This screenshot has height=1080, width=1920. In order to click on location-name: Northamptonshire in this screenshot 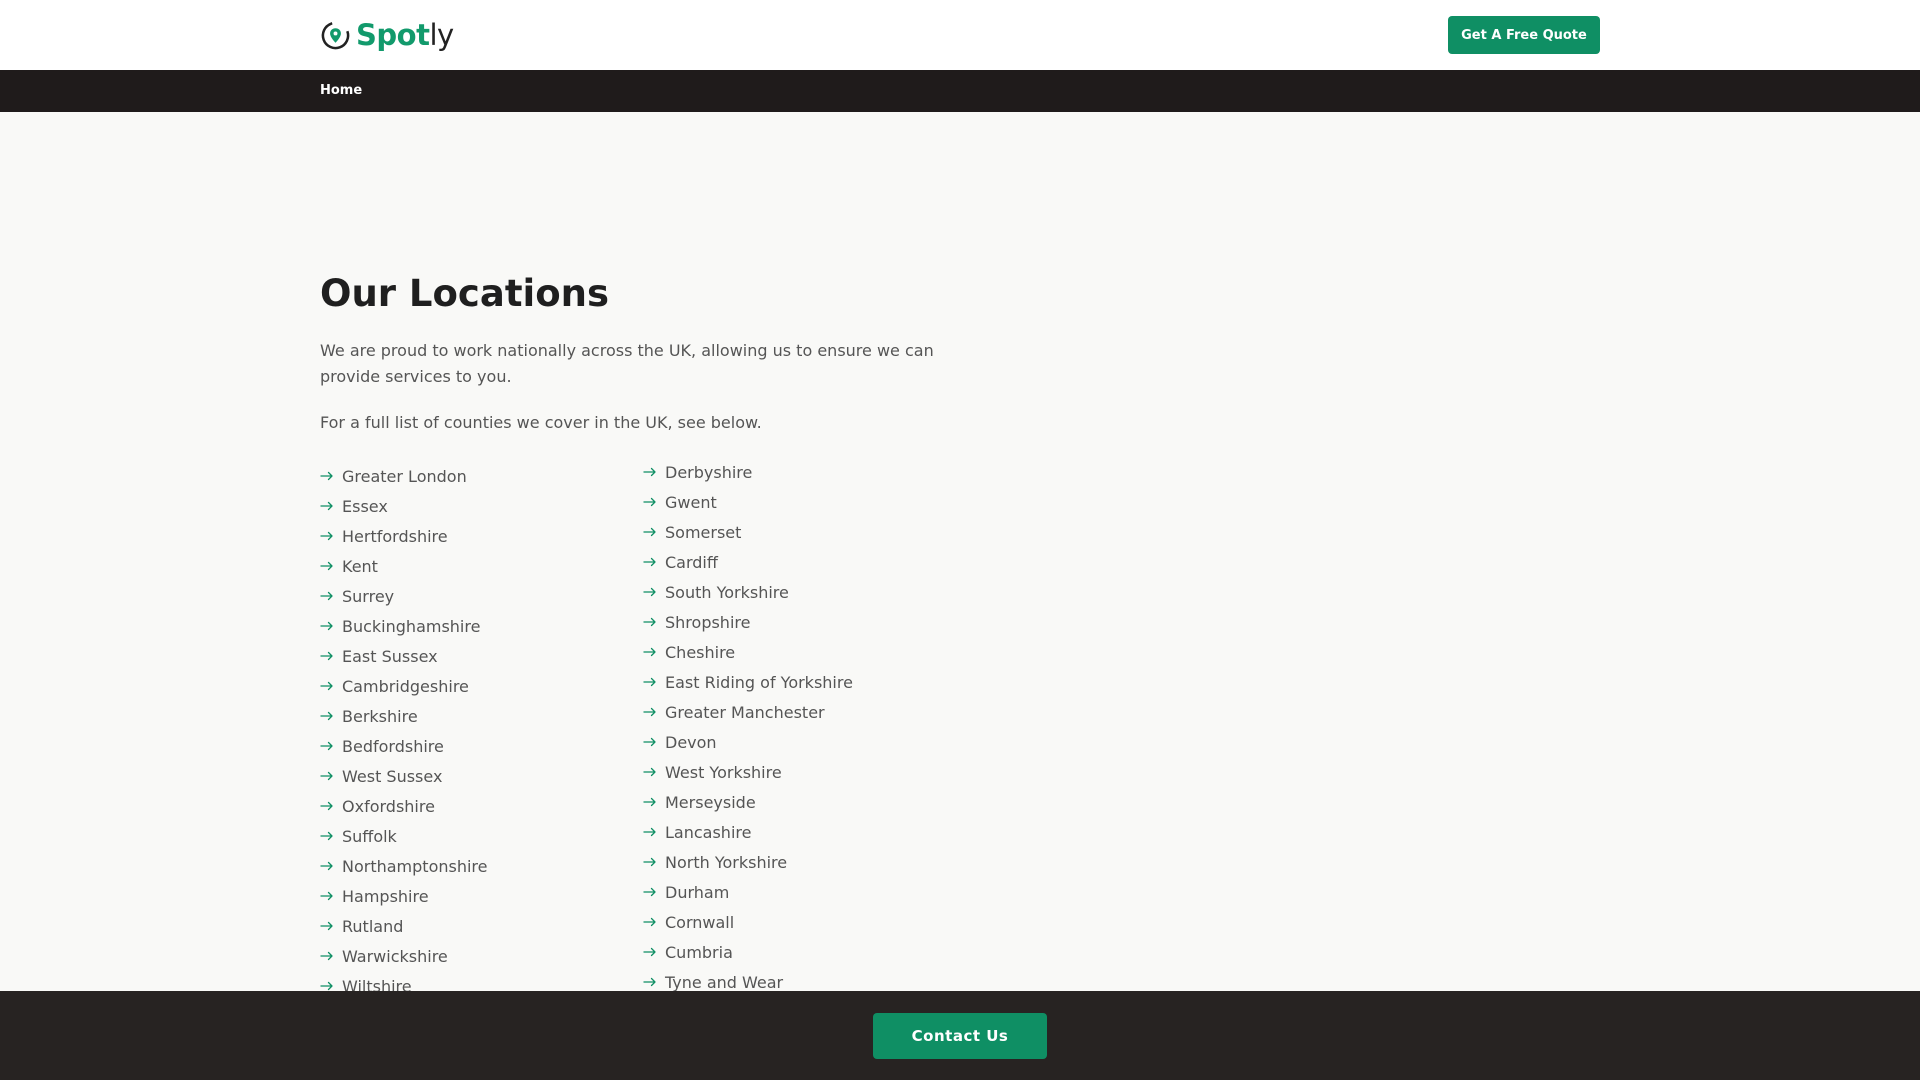, I will do `click(415, 866)`.